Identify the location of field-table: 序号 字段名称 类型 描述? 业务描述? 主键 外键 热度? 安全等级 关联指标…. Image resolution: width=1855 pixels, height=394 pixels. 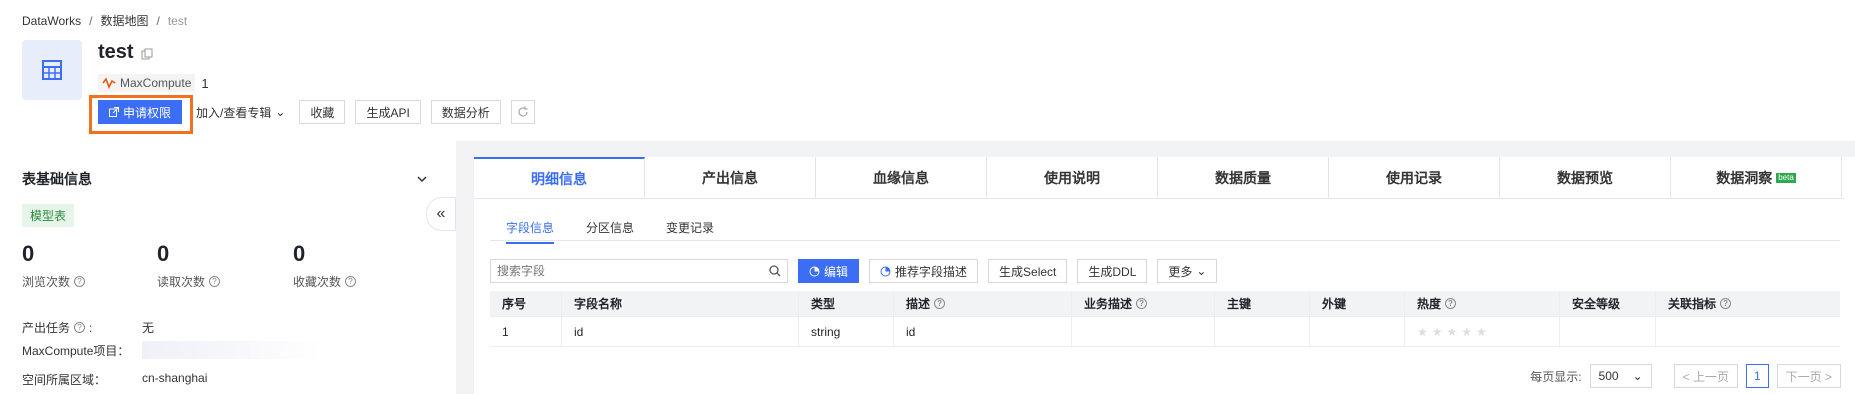
(1165, 319).